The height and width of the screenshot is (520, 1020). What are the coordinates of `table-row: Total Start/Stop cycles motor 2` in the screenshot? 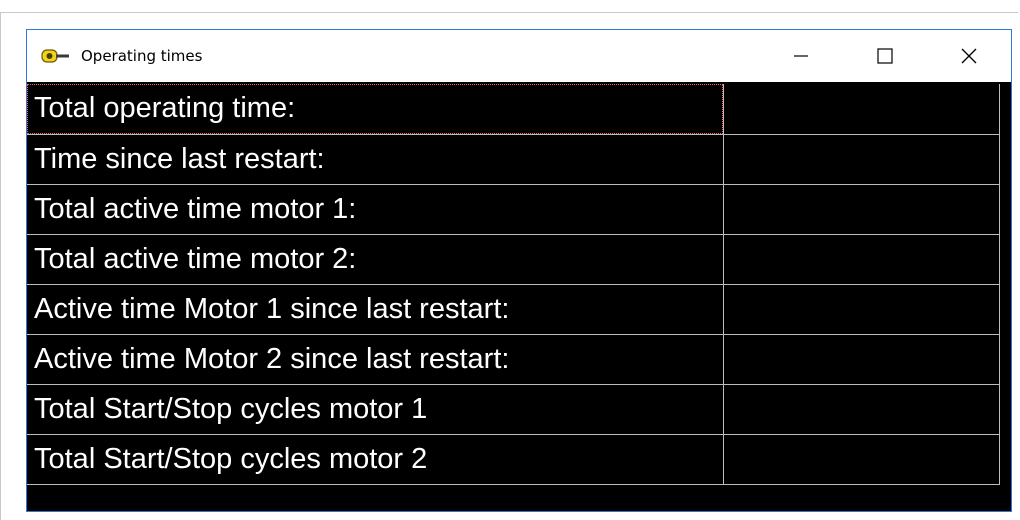 It's located at (513, 459).